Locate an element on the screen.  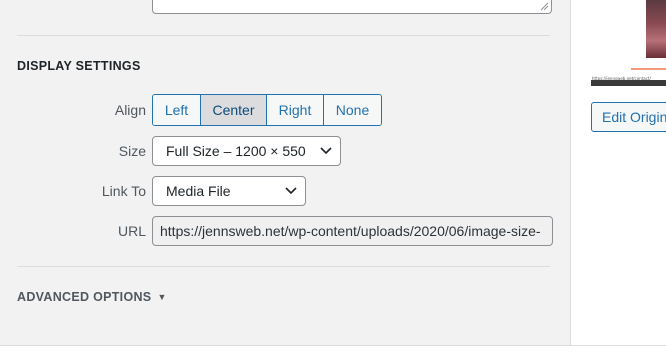
thumbnail-photo is located at coordinates (656, 29).